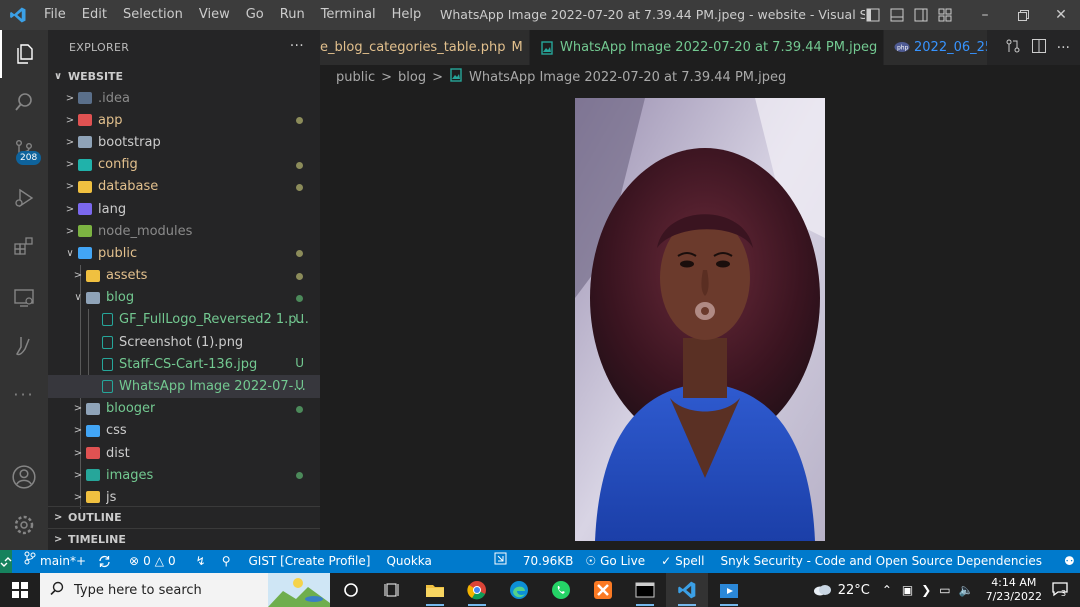 The image size is (1080, 607). What do you see at coordinates (55, 561) in the screenshot?
I see `branch-indicator: main*+` at bounding box center [55, 561].